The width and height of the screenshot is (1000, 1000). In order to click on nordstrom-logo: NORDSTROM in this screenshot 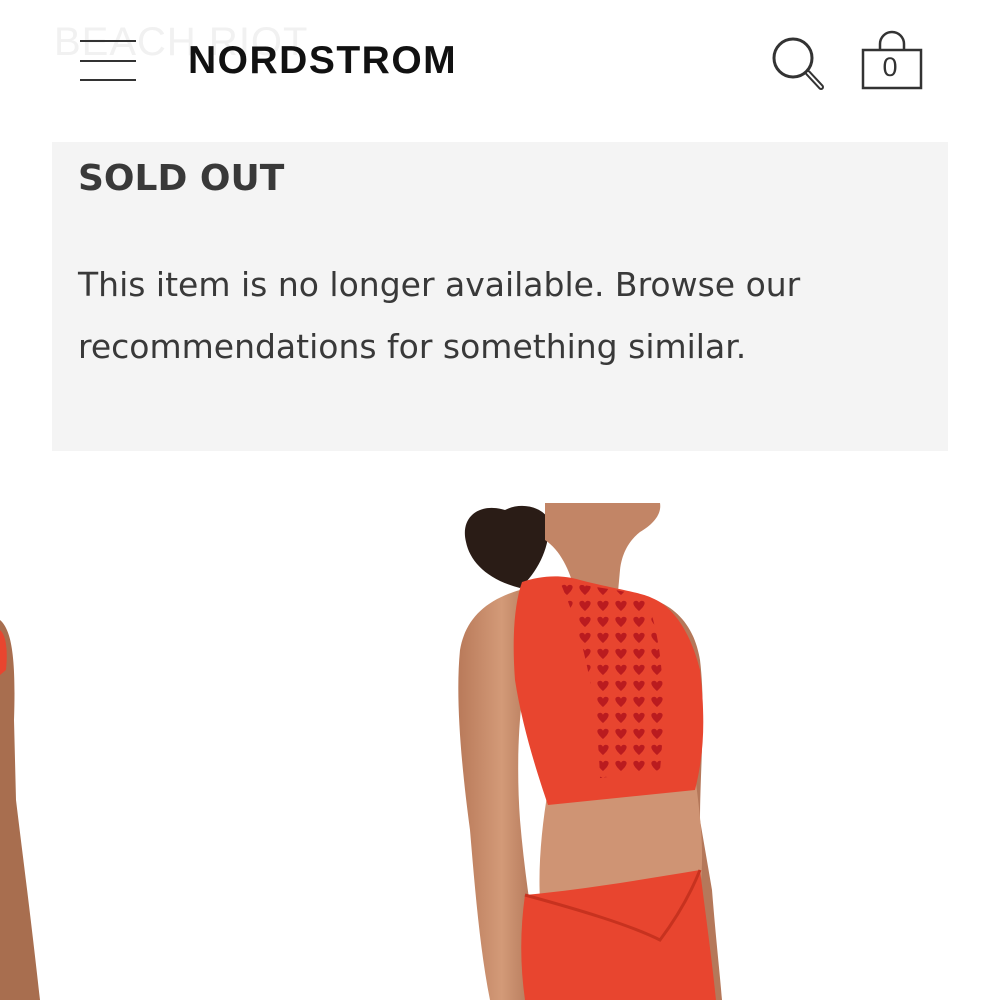, I will do `click(322, 61)`.